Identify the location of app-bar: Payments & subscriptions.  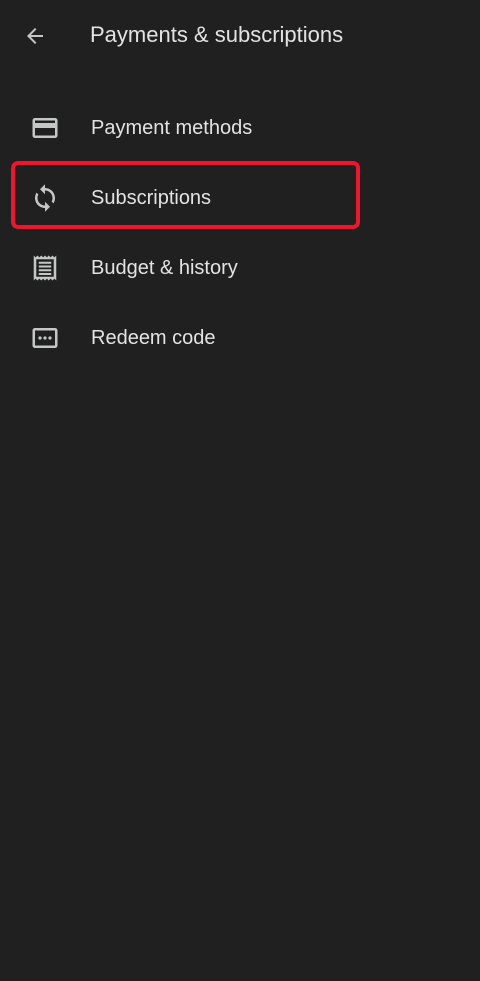
(240, 35).